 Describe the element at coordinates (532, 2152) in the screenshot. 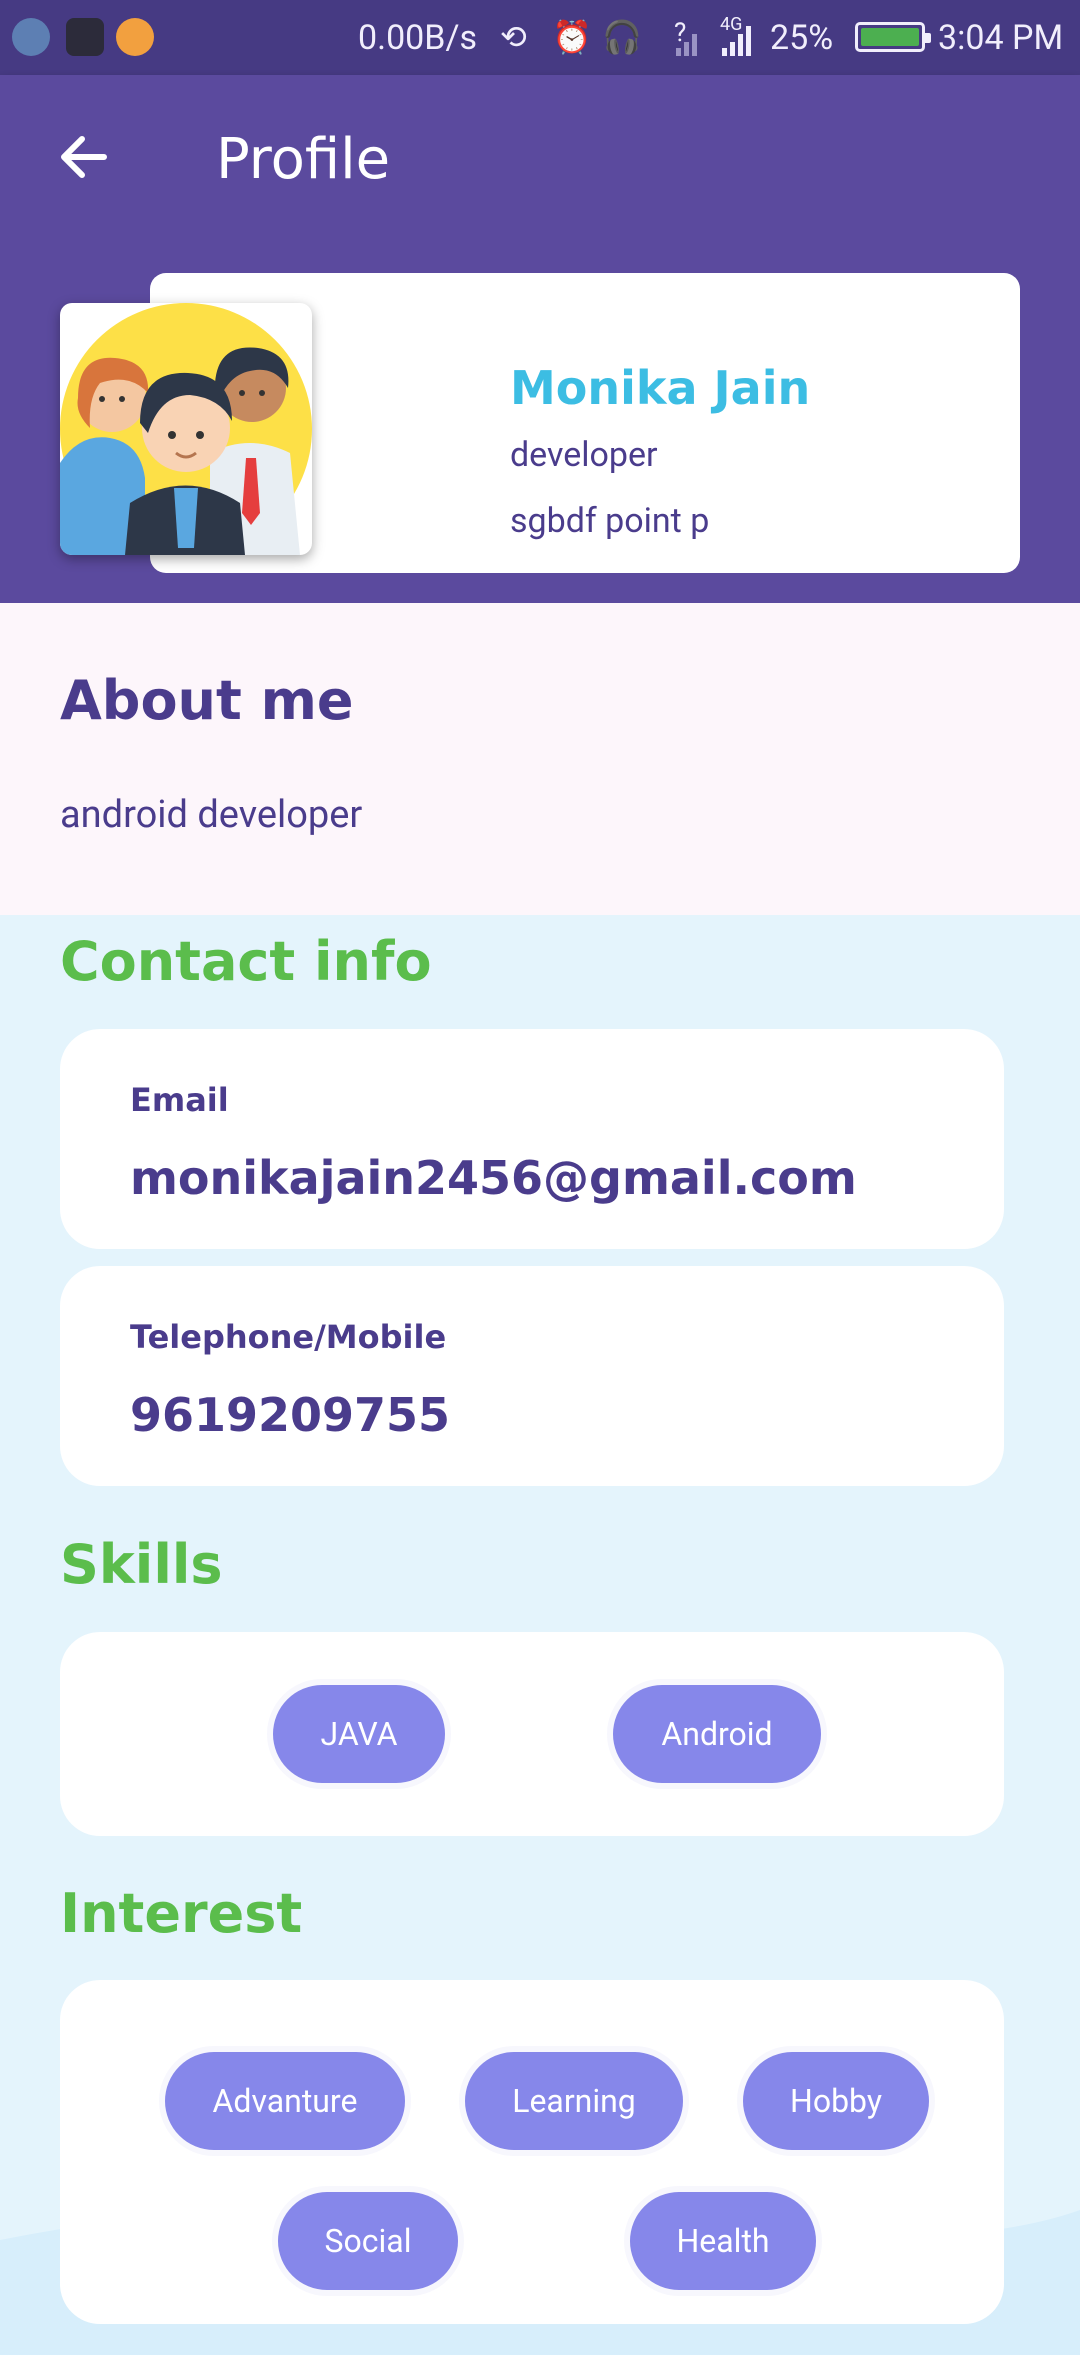

I see `interest-card: Advanture Learning Hobby Social Health` at that location.